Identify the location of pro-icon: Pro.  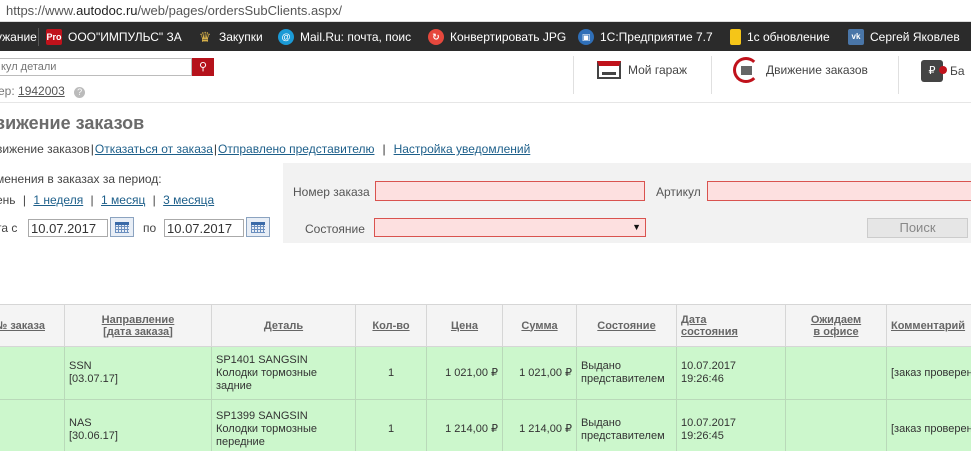
(54, 37).